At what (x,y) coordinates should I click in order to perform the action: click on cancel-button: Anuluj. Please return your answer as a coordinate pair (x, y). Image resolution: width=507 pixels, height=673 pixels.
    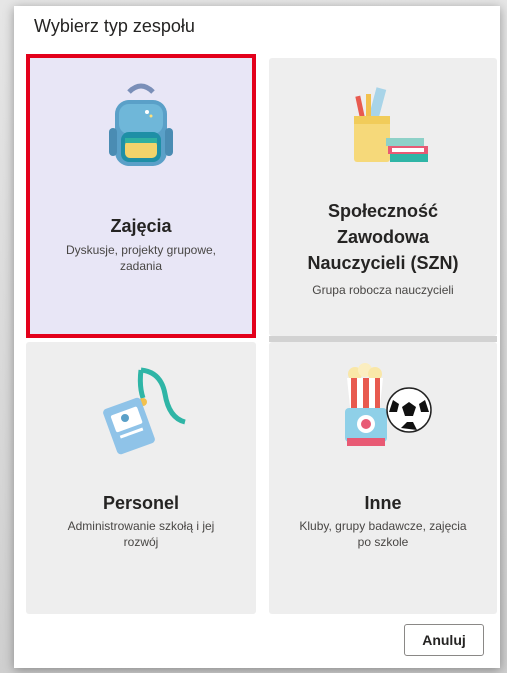
    Looking at the image, I should click on (444, 640).